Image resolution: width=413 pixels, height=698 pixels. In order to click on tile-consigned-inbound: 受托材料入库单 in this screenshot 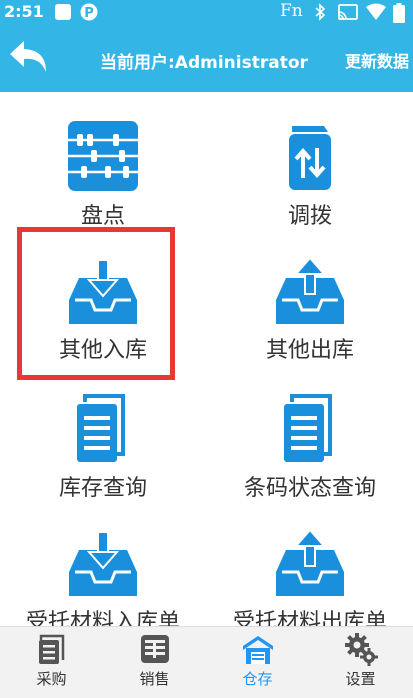, I will do `click(103, 575)`.